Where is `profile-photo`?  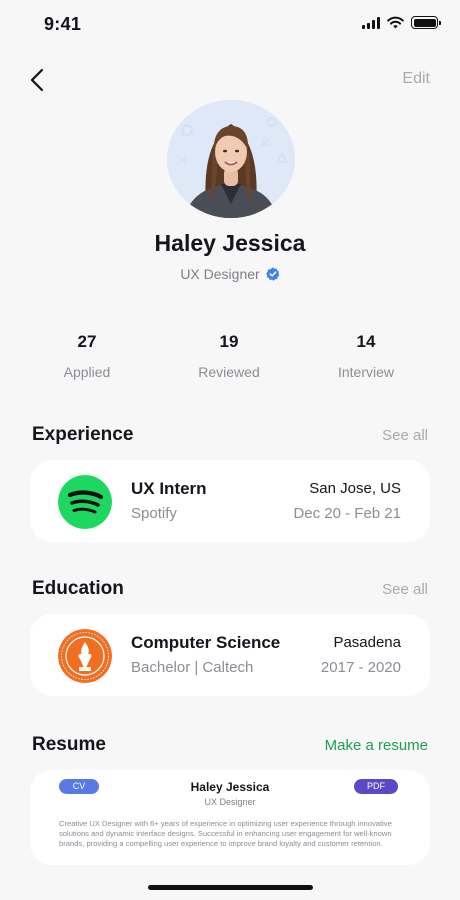
profile-photo is located at coordinates (231, 159).